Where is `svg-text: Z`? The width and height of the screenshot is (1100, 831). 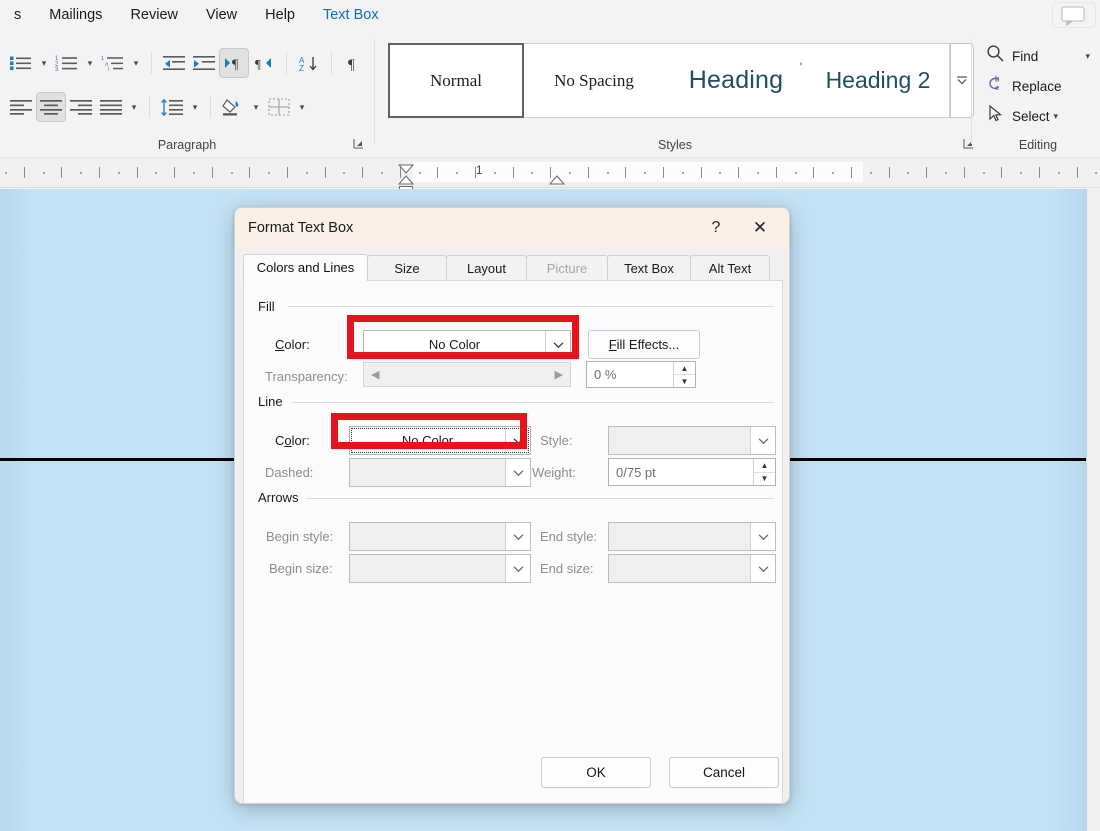
svg-text: Z is located at coordinates (301, 68).